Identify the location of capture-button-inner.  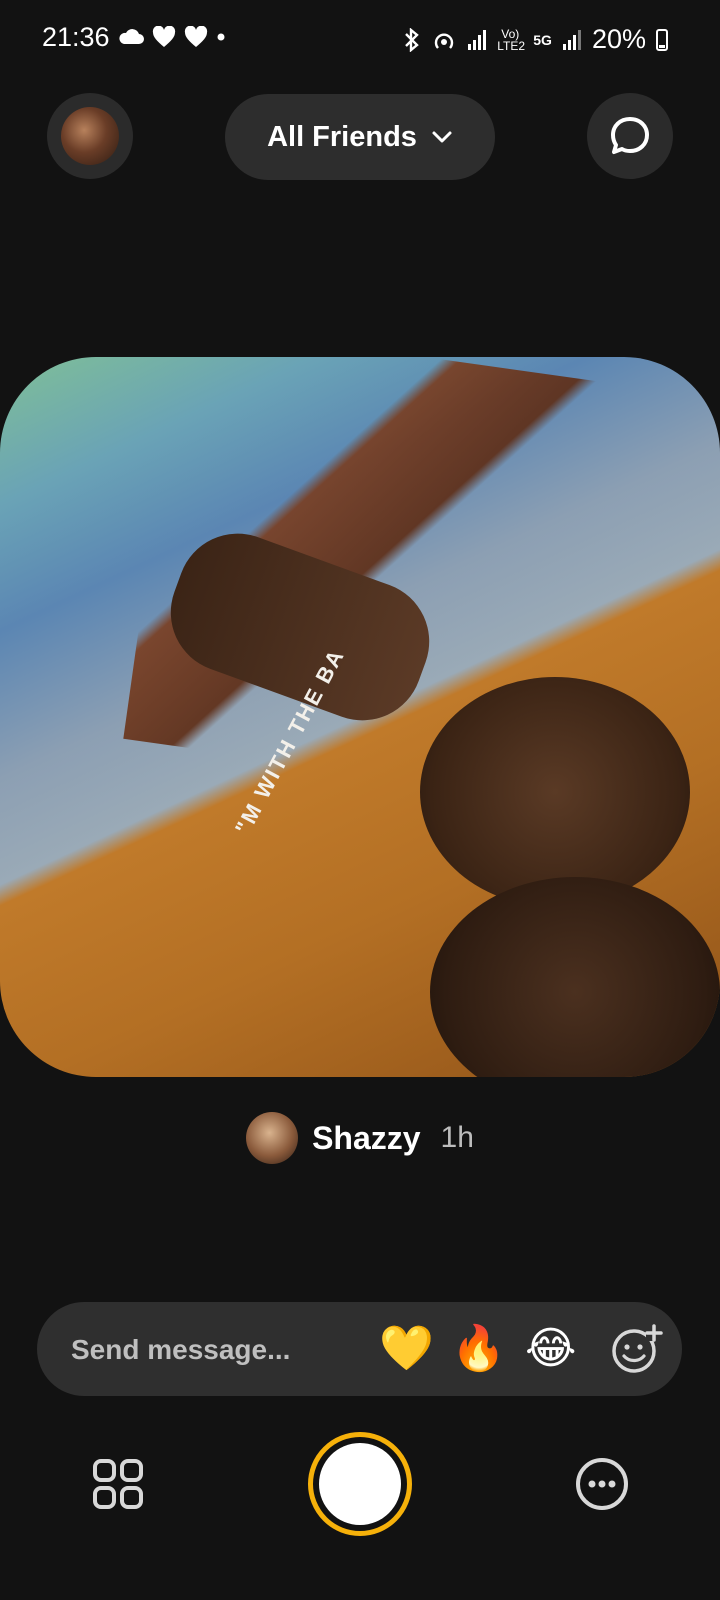
(360, 1484).